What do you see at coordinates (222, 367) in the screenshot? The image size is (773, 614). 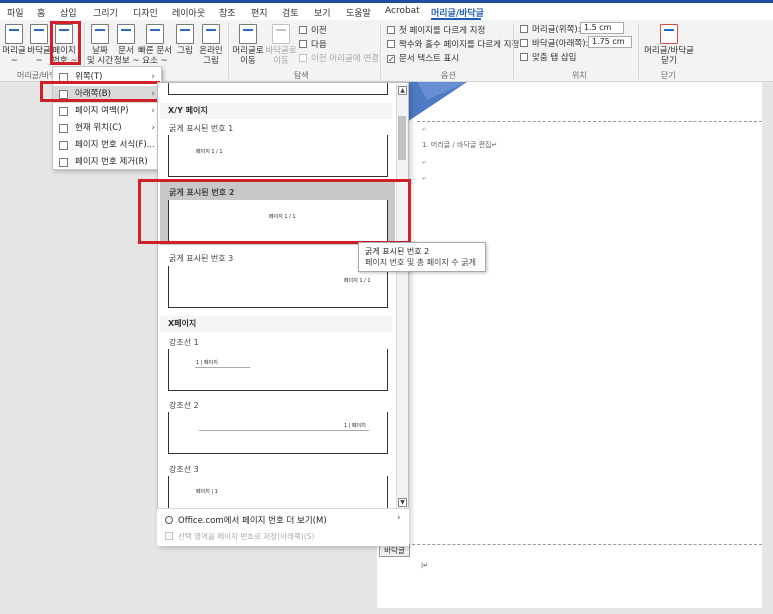 I see `thumbnail-line` at bounding box center [222, 367].